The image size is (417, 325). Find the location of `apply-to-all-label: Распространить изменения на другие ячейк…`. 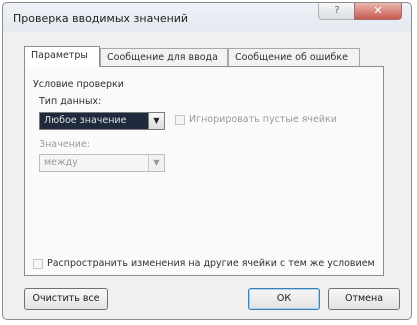

apply-to-all-label: Распространить изменения на другие ячейк… is located at coordinates (211, 263).